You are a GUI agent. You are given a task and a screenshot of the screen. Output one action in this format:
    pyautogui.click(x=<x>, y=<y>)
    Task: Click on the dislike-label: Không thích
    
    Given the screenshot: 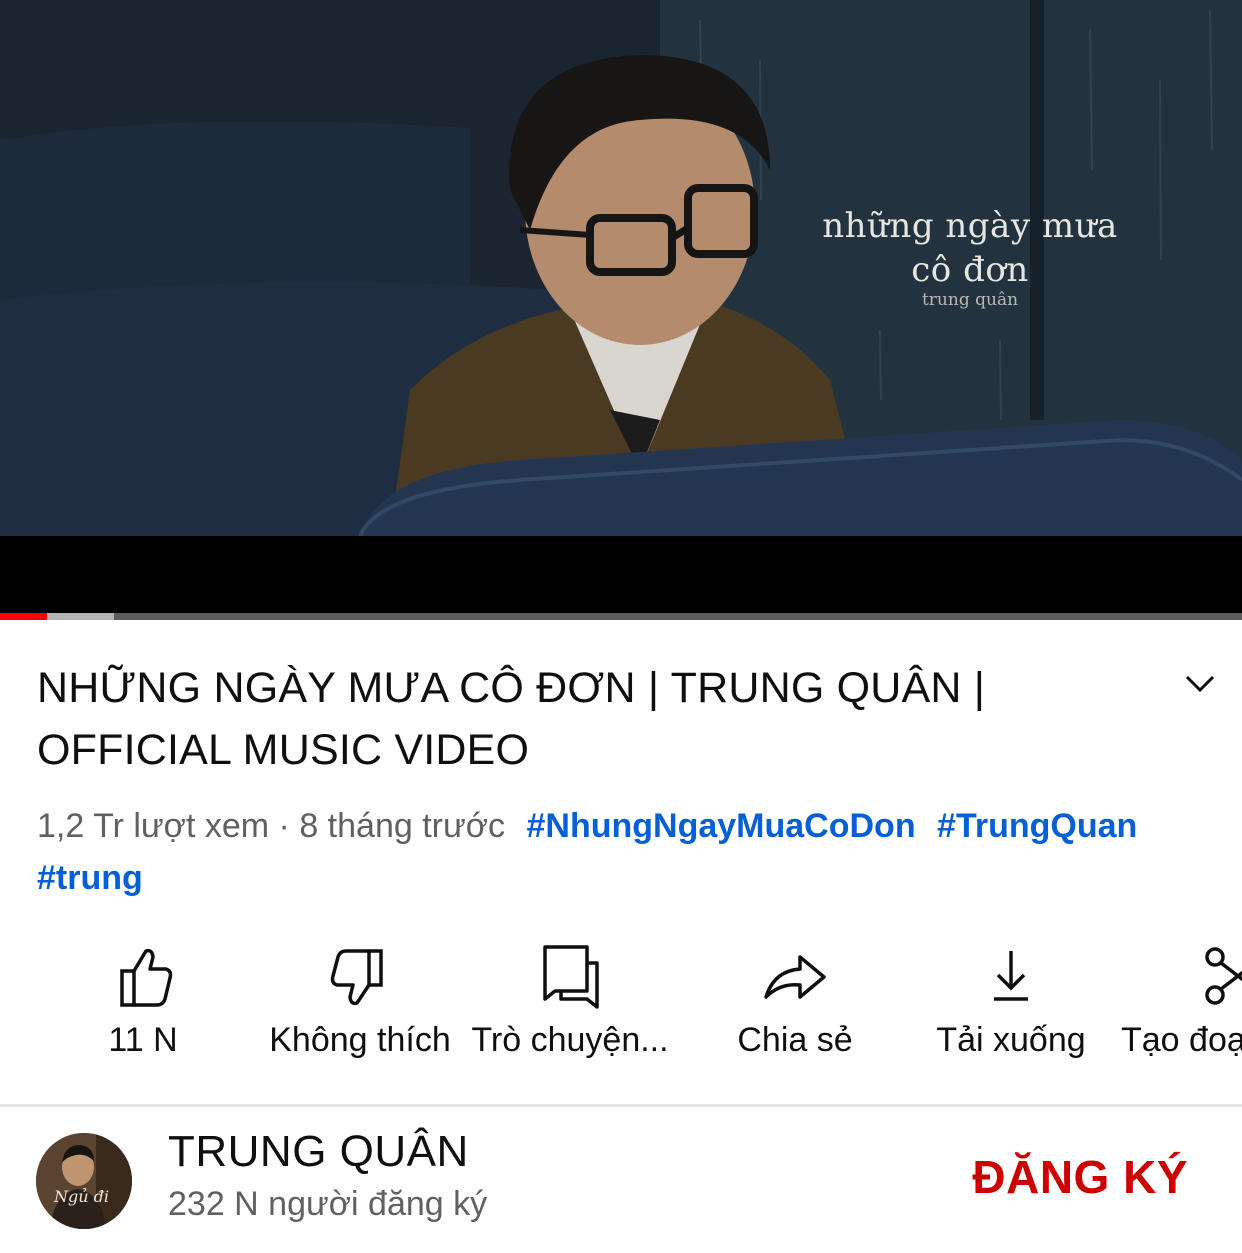 What is the action you would take?
    pyautogui.click(x=360, y=1040)
    